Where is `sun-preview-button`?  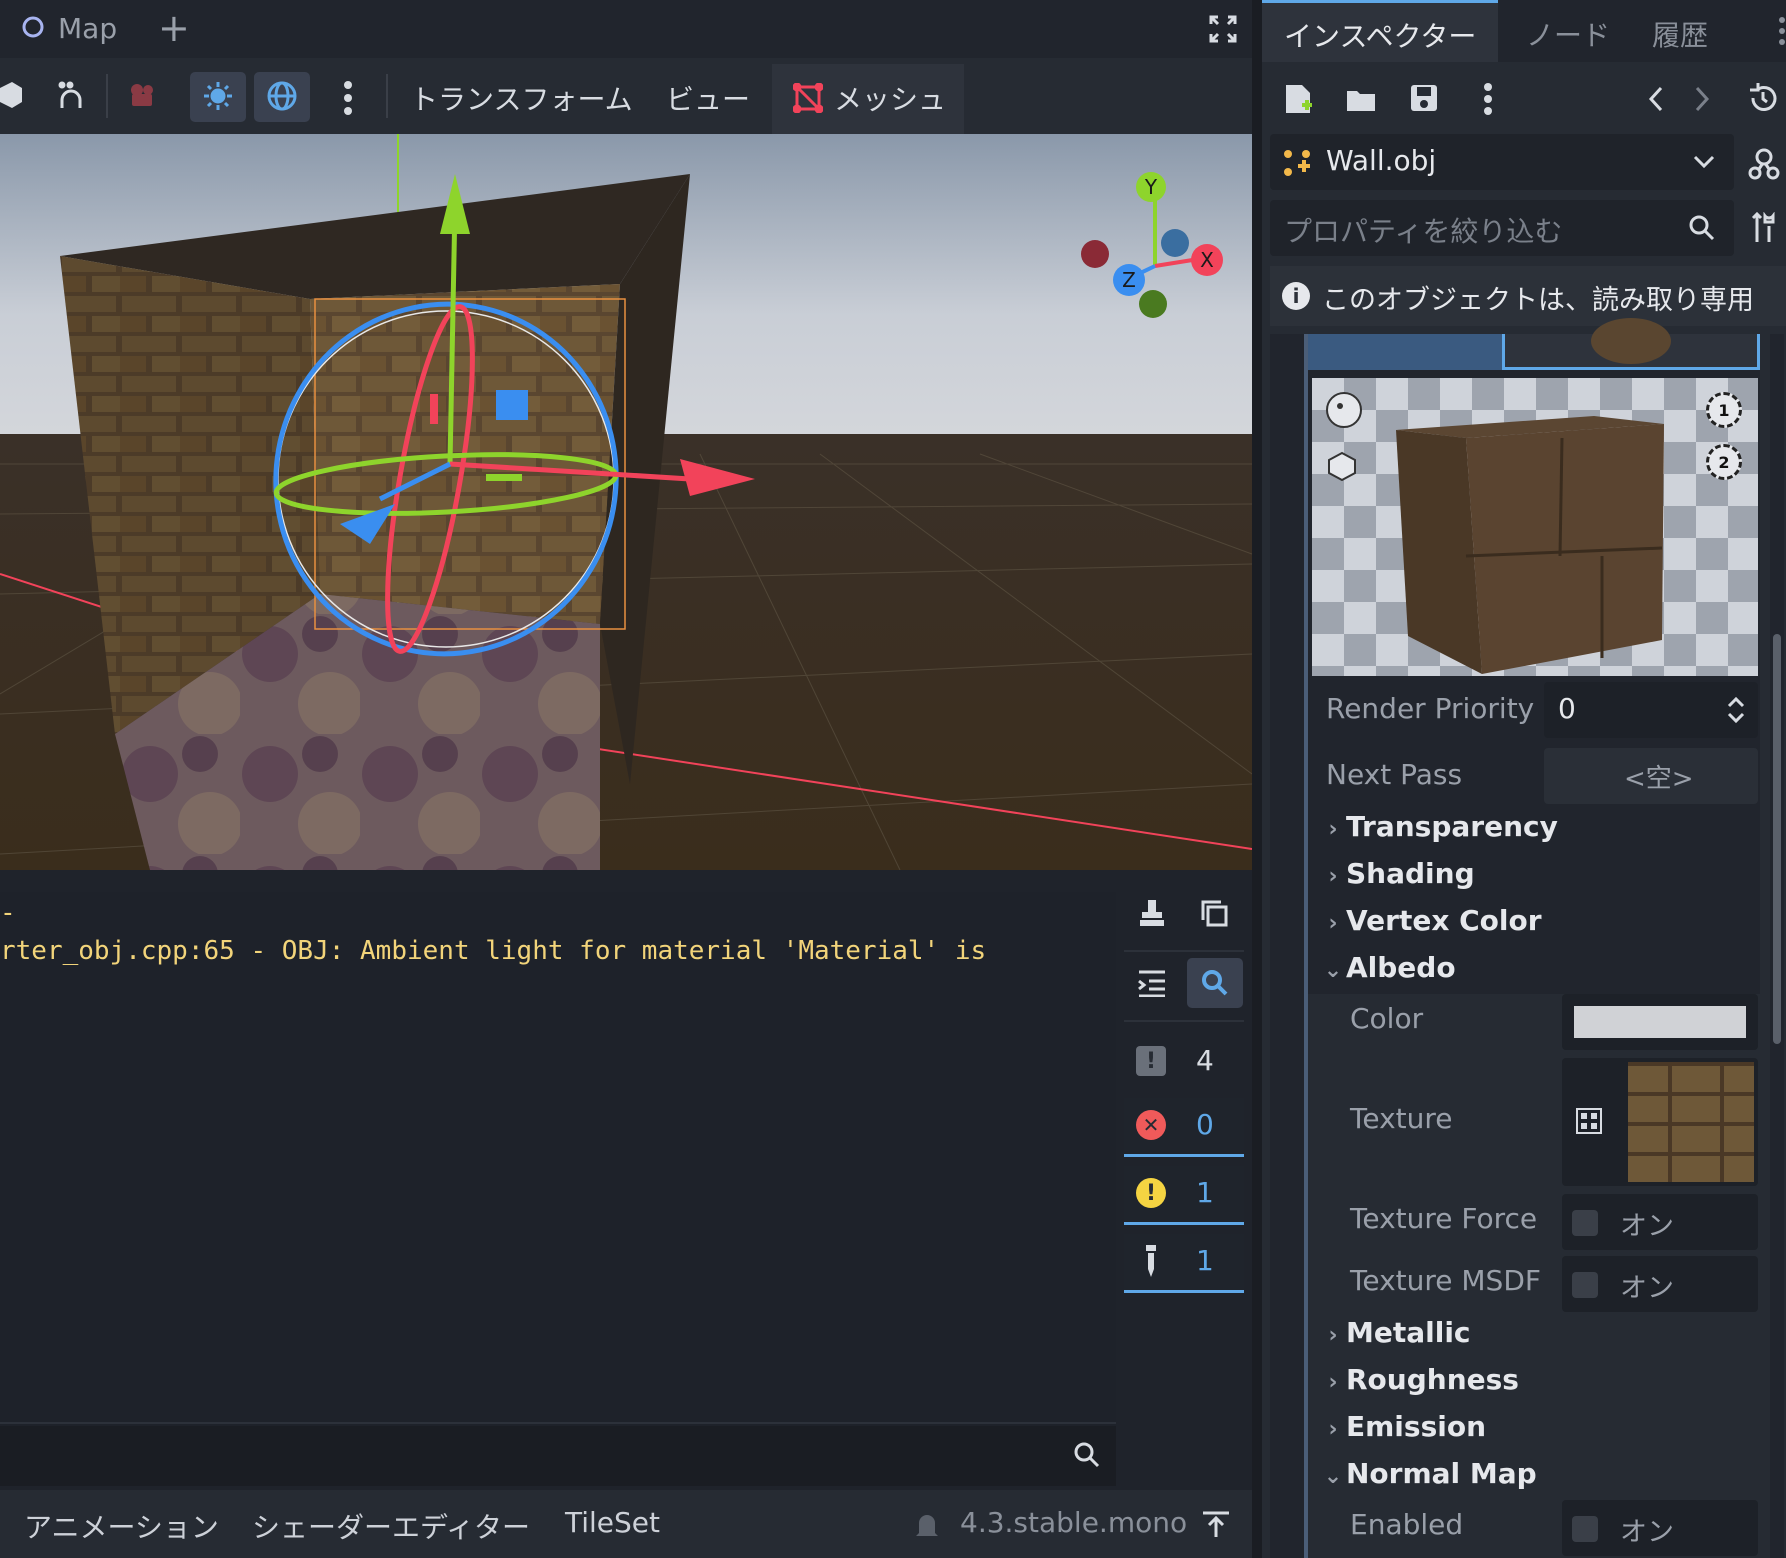 sun-preview-button is located at coordinates (218, 97).